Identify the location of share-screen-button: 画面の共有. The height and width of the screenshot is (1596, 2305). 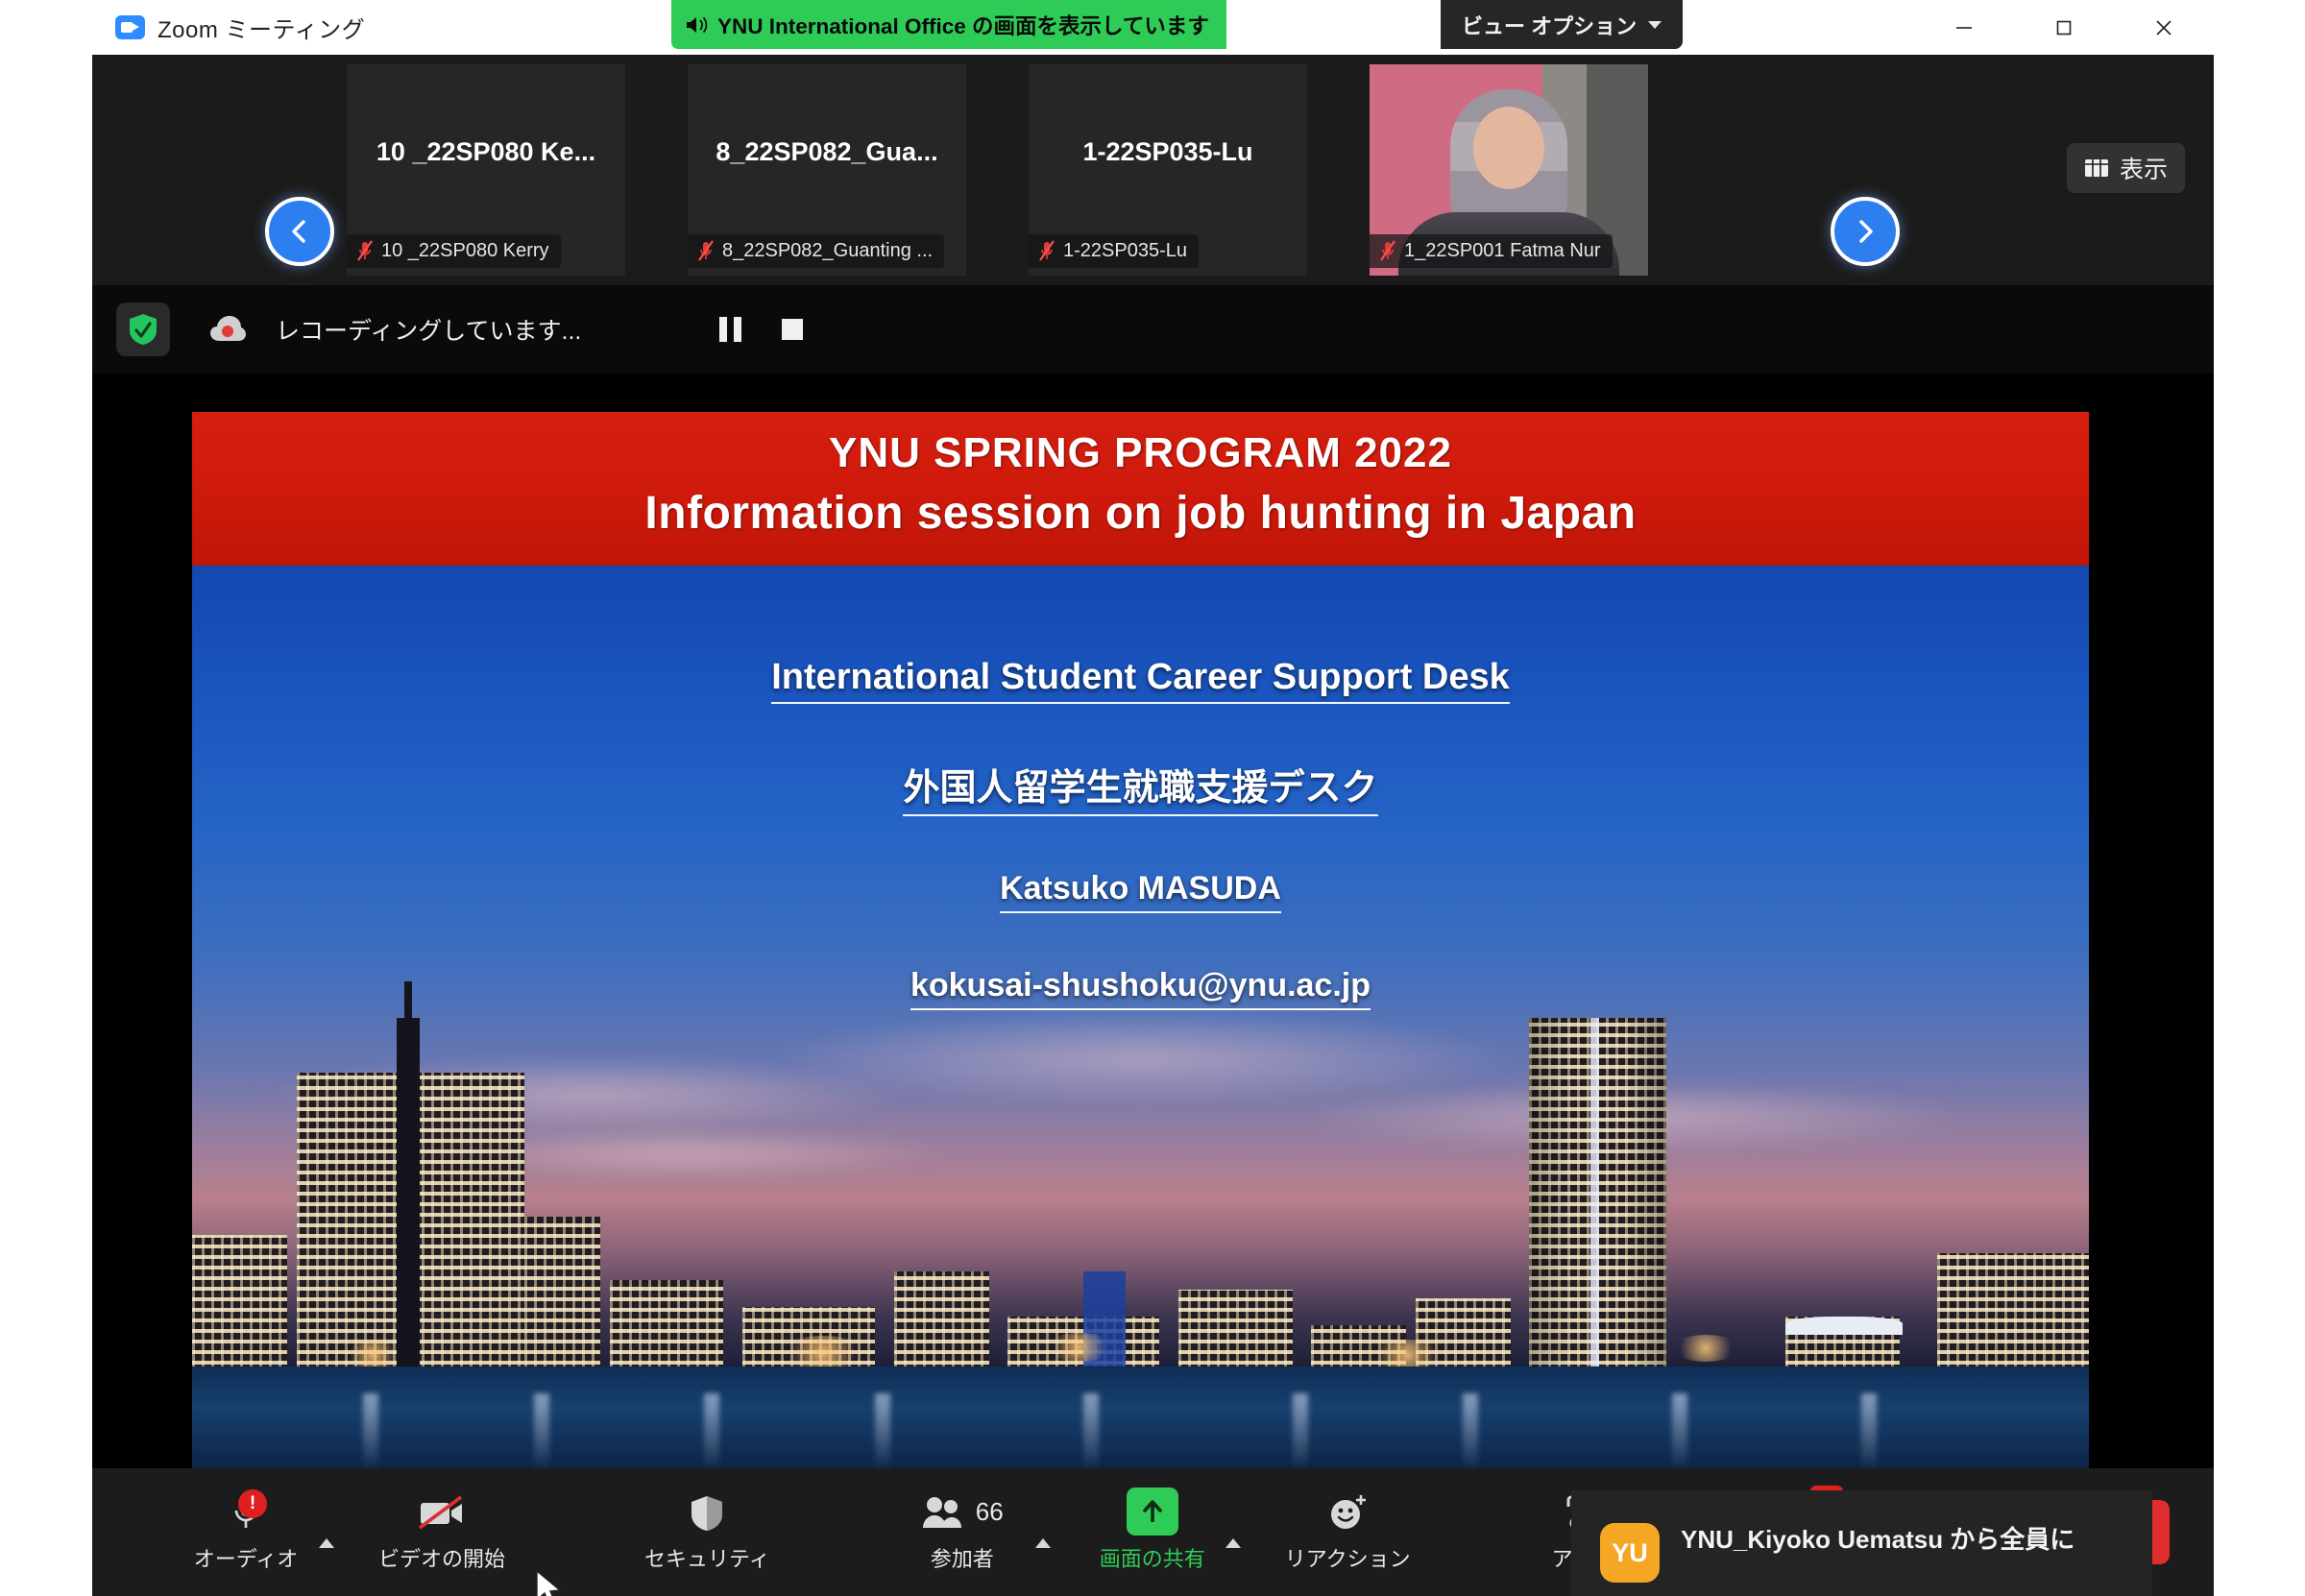
(1152, 1532).